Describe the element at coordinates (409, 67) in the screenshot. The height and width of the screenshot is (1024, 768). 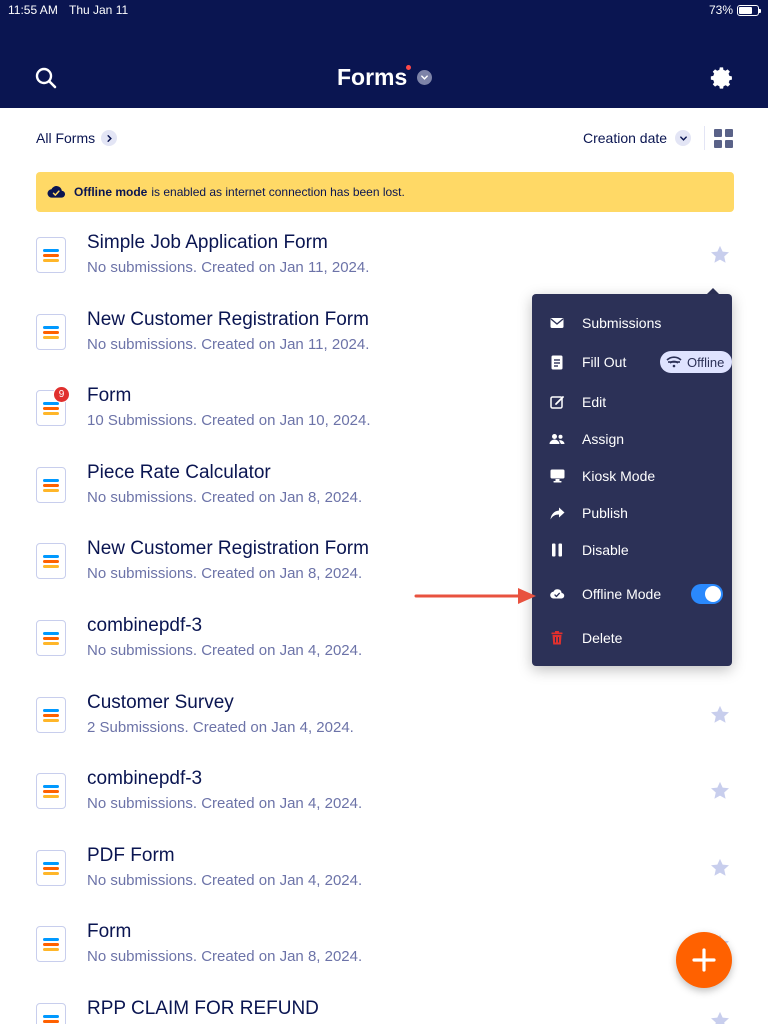
I see `notification-dot` at that location.